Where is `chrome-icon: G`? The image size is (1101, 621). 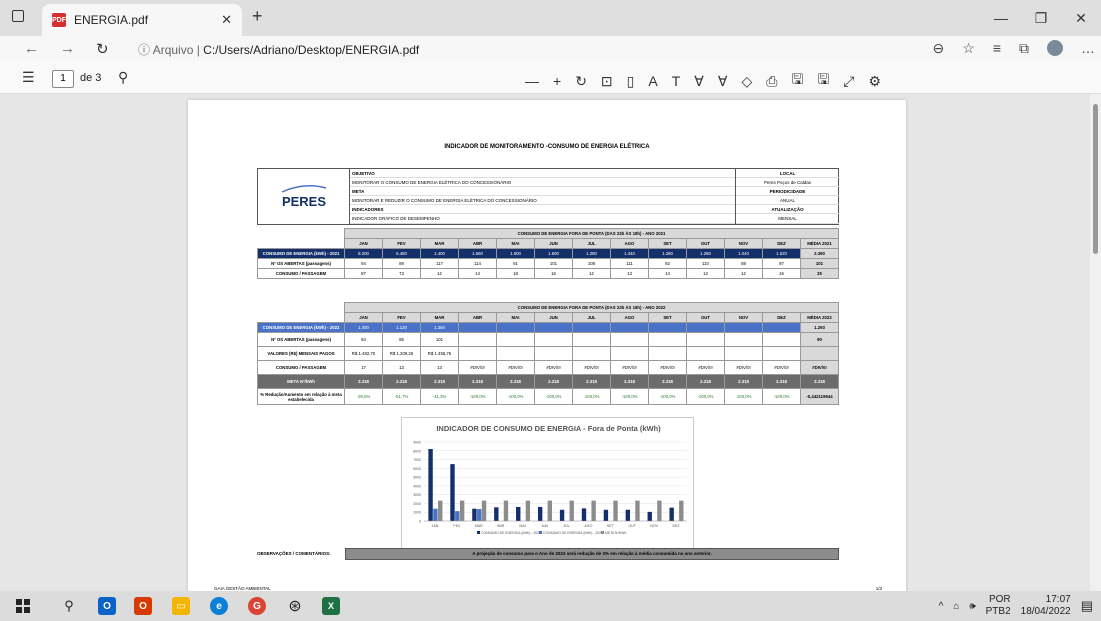
chrome-icon: G is located at coordinates (257, 606).